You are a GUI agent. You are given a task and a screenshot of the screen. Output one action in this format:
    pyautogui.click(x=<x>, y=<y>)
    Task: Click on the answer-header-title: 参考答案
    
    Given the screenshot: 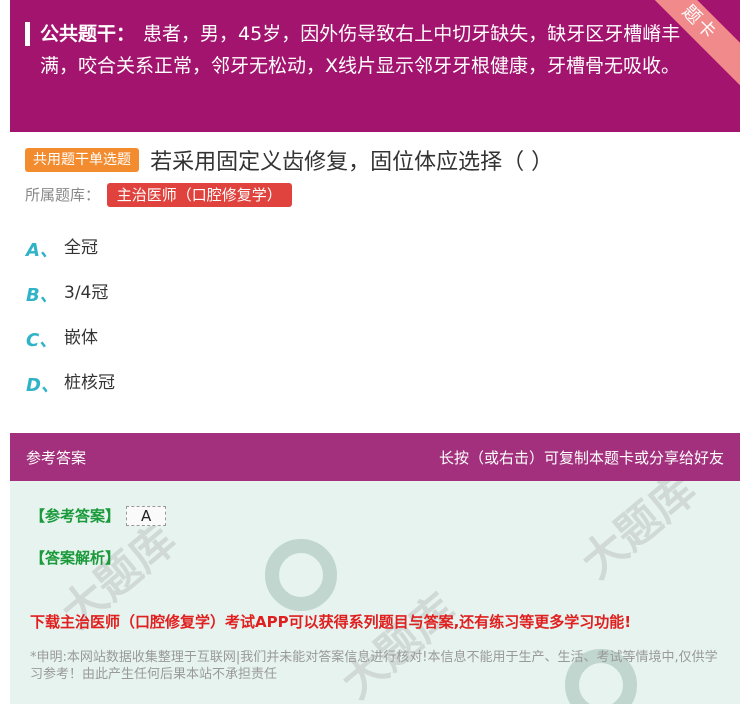 What is the action you would take?
    pyautogui.click(x=56, y=458)
    